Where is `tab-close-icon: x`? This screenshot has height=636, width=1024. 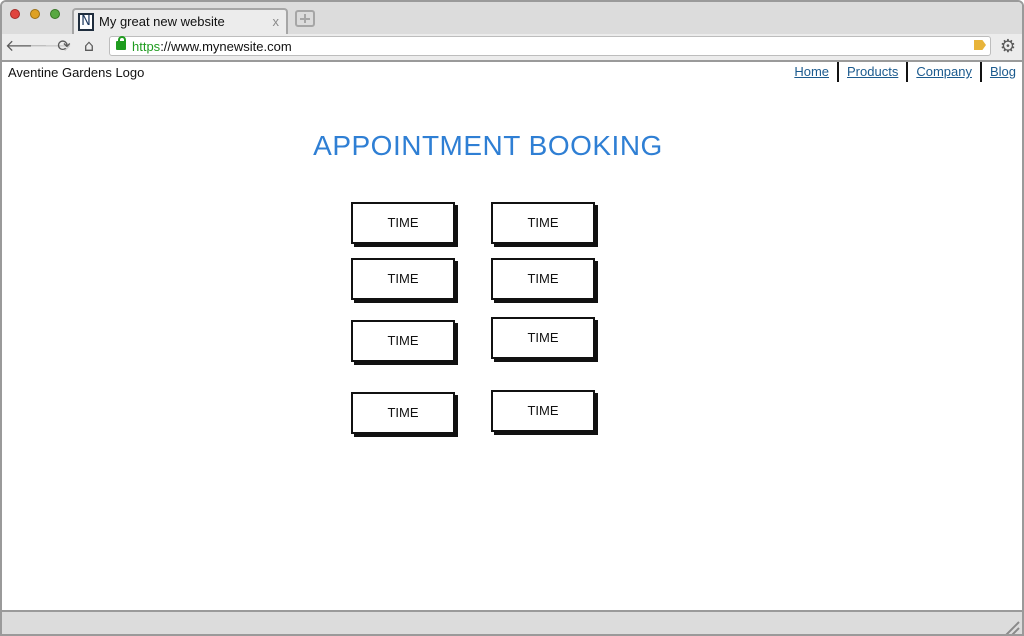
tab-close-icon: x is located at coordinates (276, 21).